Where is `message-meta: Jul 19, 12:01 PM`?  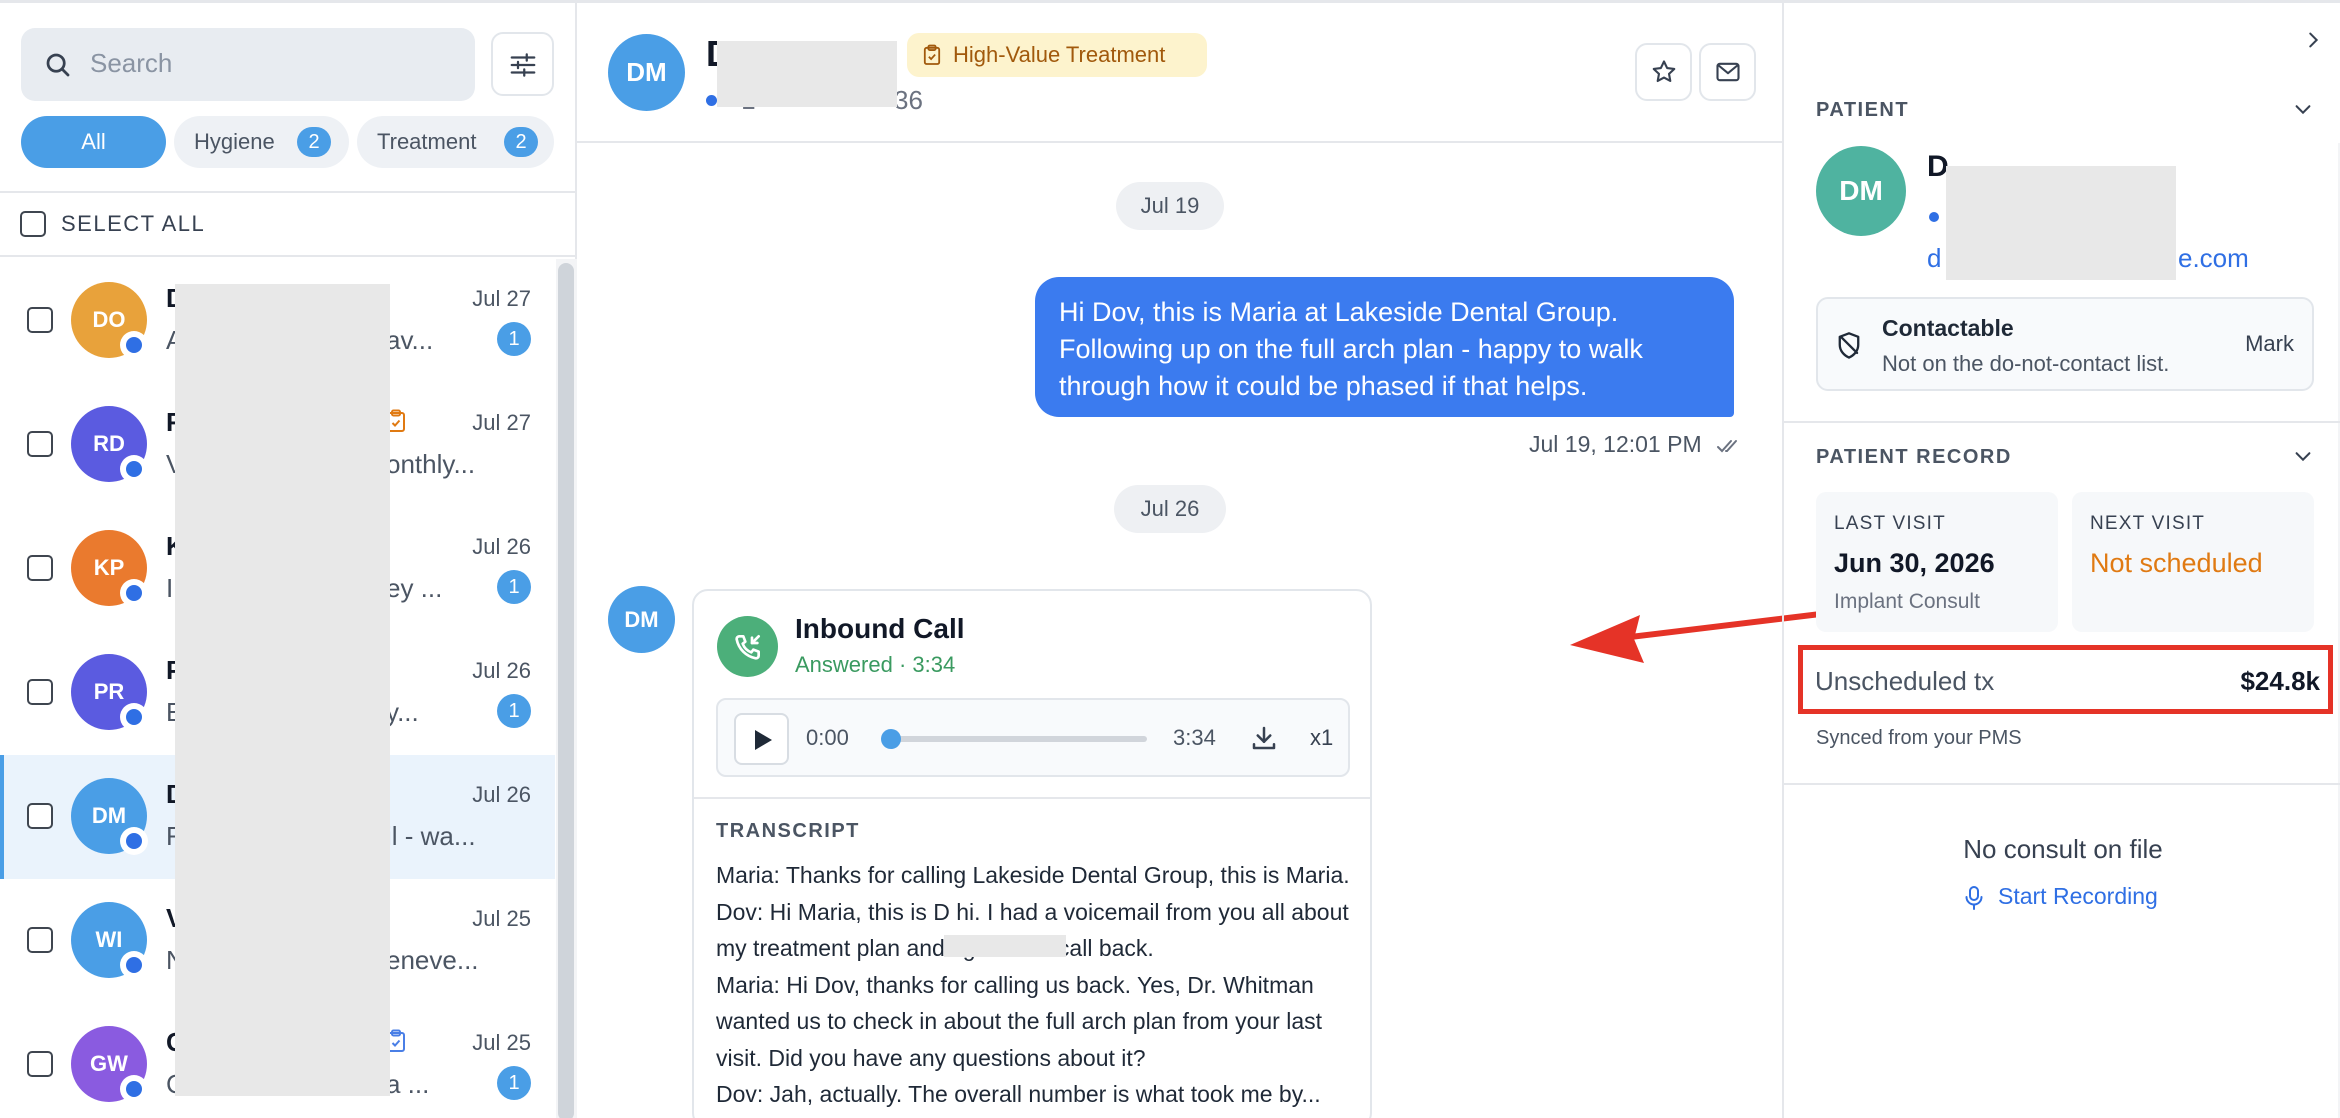 message-meta: Jul 19, 12:01 PM is located at coordinates (1635, 444).